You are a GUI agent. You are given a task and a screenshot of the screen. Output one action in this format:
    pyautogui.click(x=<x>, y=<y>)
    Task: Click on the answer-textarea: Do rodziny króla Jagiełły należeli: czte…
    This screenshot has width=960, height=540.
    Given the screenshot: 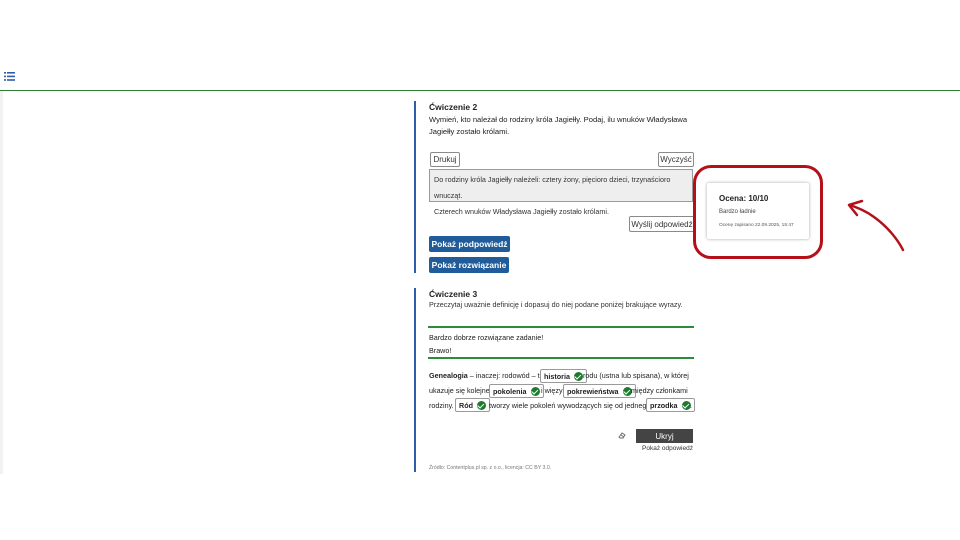 What is the action you would take?
    pyautogui.click(x=561, y=192)
    